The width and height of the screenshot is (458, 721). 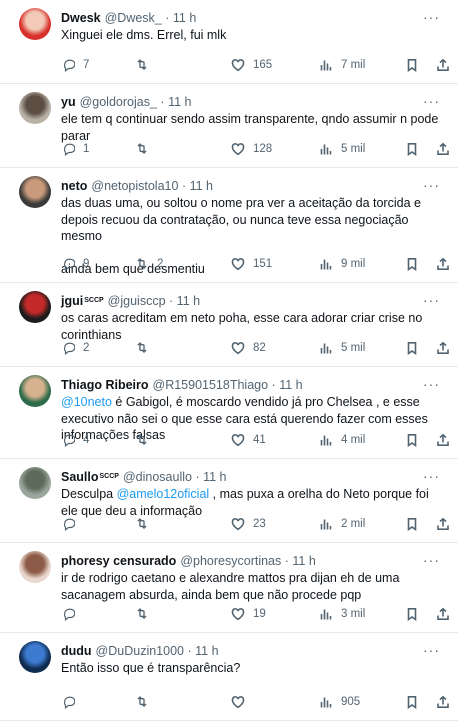 What do you see at coordinates (342, 440) in the screenshot?
I see `views-button: 4 mil` at bounding box center [342, 440].